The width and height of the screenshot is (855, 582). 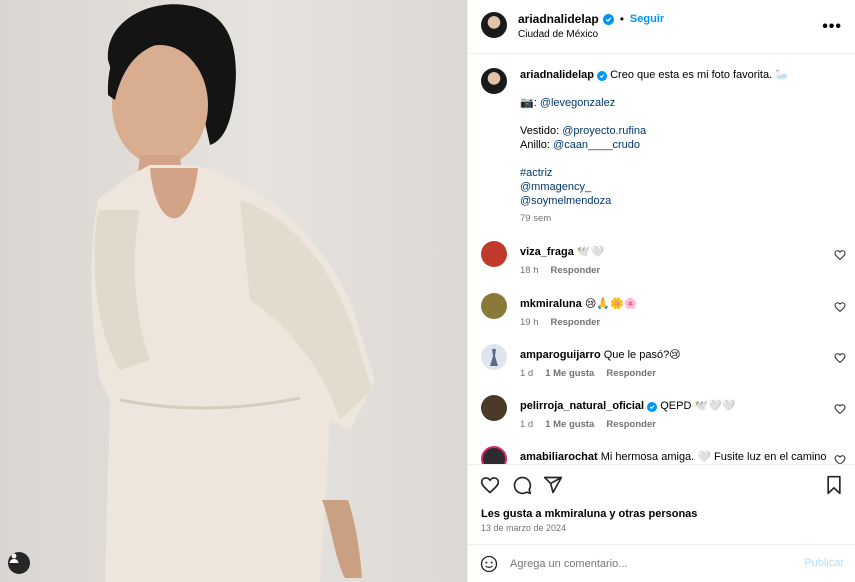 What do you see at coordinates (557, 75) in the screenshot?
I see `caption-username: ariadnalidelap` at bounding box center [557, 75].